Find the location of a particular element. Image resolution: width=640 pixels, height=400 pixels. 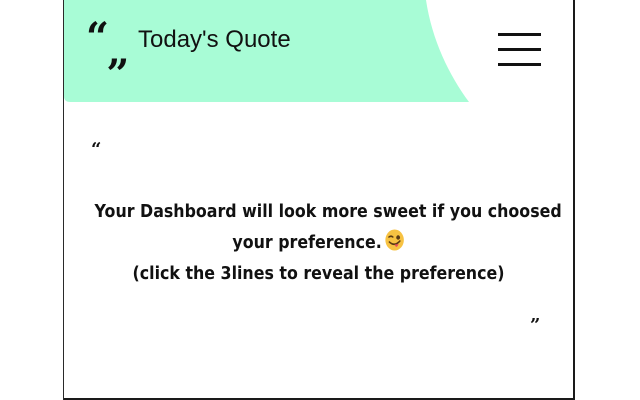

menu-bar-top is located at coordinates (519, 34).